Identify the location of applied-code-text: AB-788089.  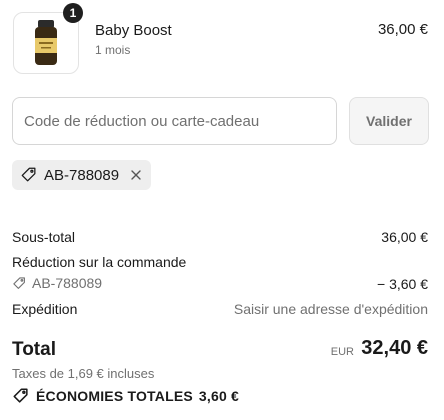
(82, 175).